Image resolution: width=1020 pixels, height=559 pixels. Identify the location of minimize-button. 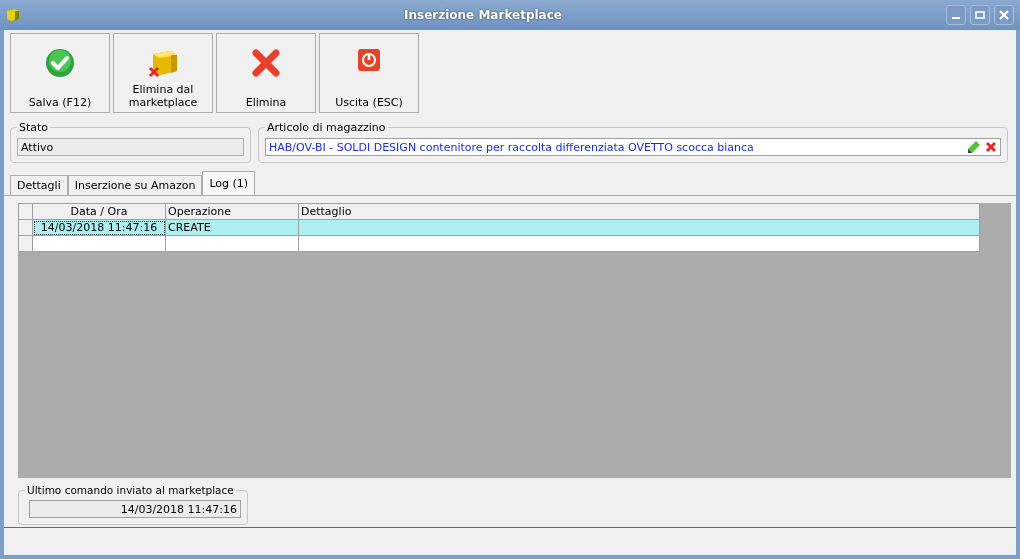
(956, 15).